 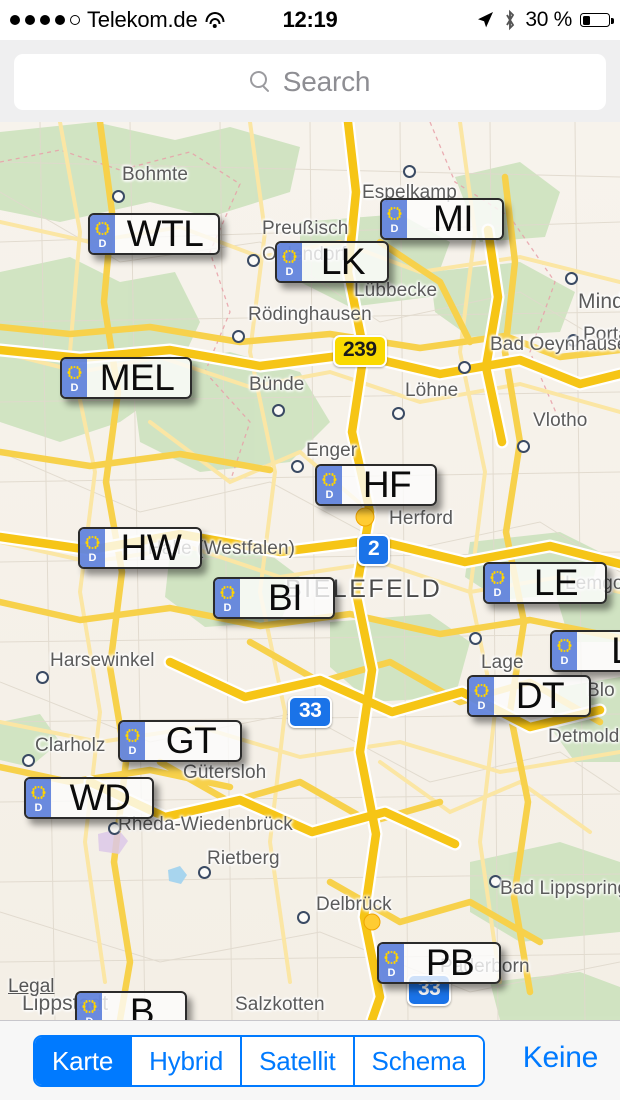 I want to click on plate-code-label: GT, so click(x=191, y=740).